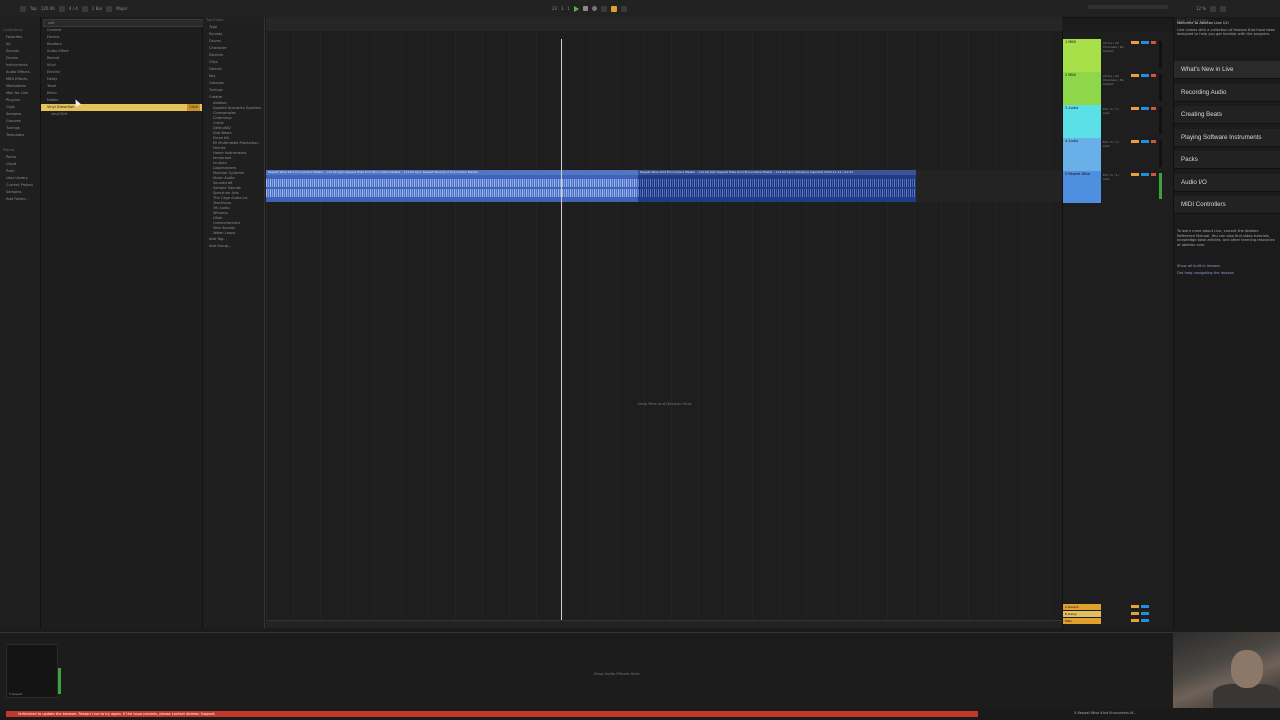 The height and width of the screenshot is (720, 1280). I want to click on browser-category: Tunings, so click(20, 128).